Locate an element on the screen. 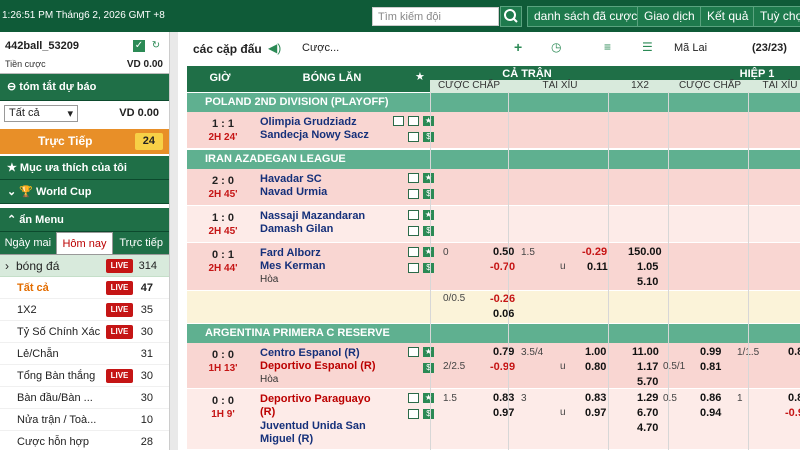 The image size is (800, 450). menu-item-1x2: 1X2 LIVE 35 is located at coordinates (84, 310).